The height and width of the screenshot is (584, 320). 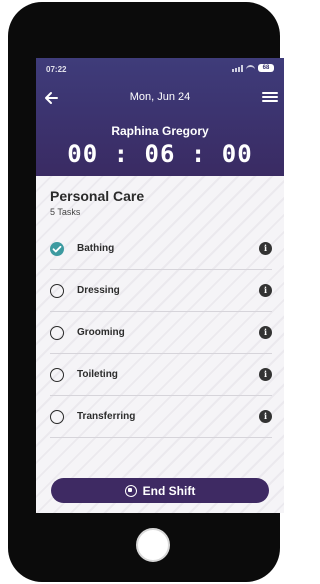 I want to click on wifi-icon, so click(x=250, y=68).